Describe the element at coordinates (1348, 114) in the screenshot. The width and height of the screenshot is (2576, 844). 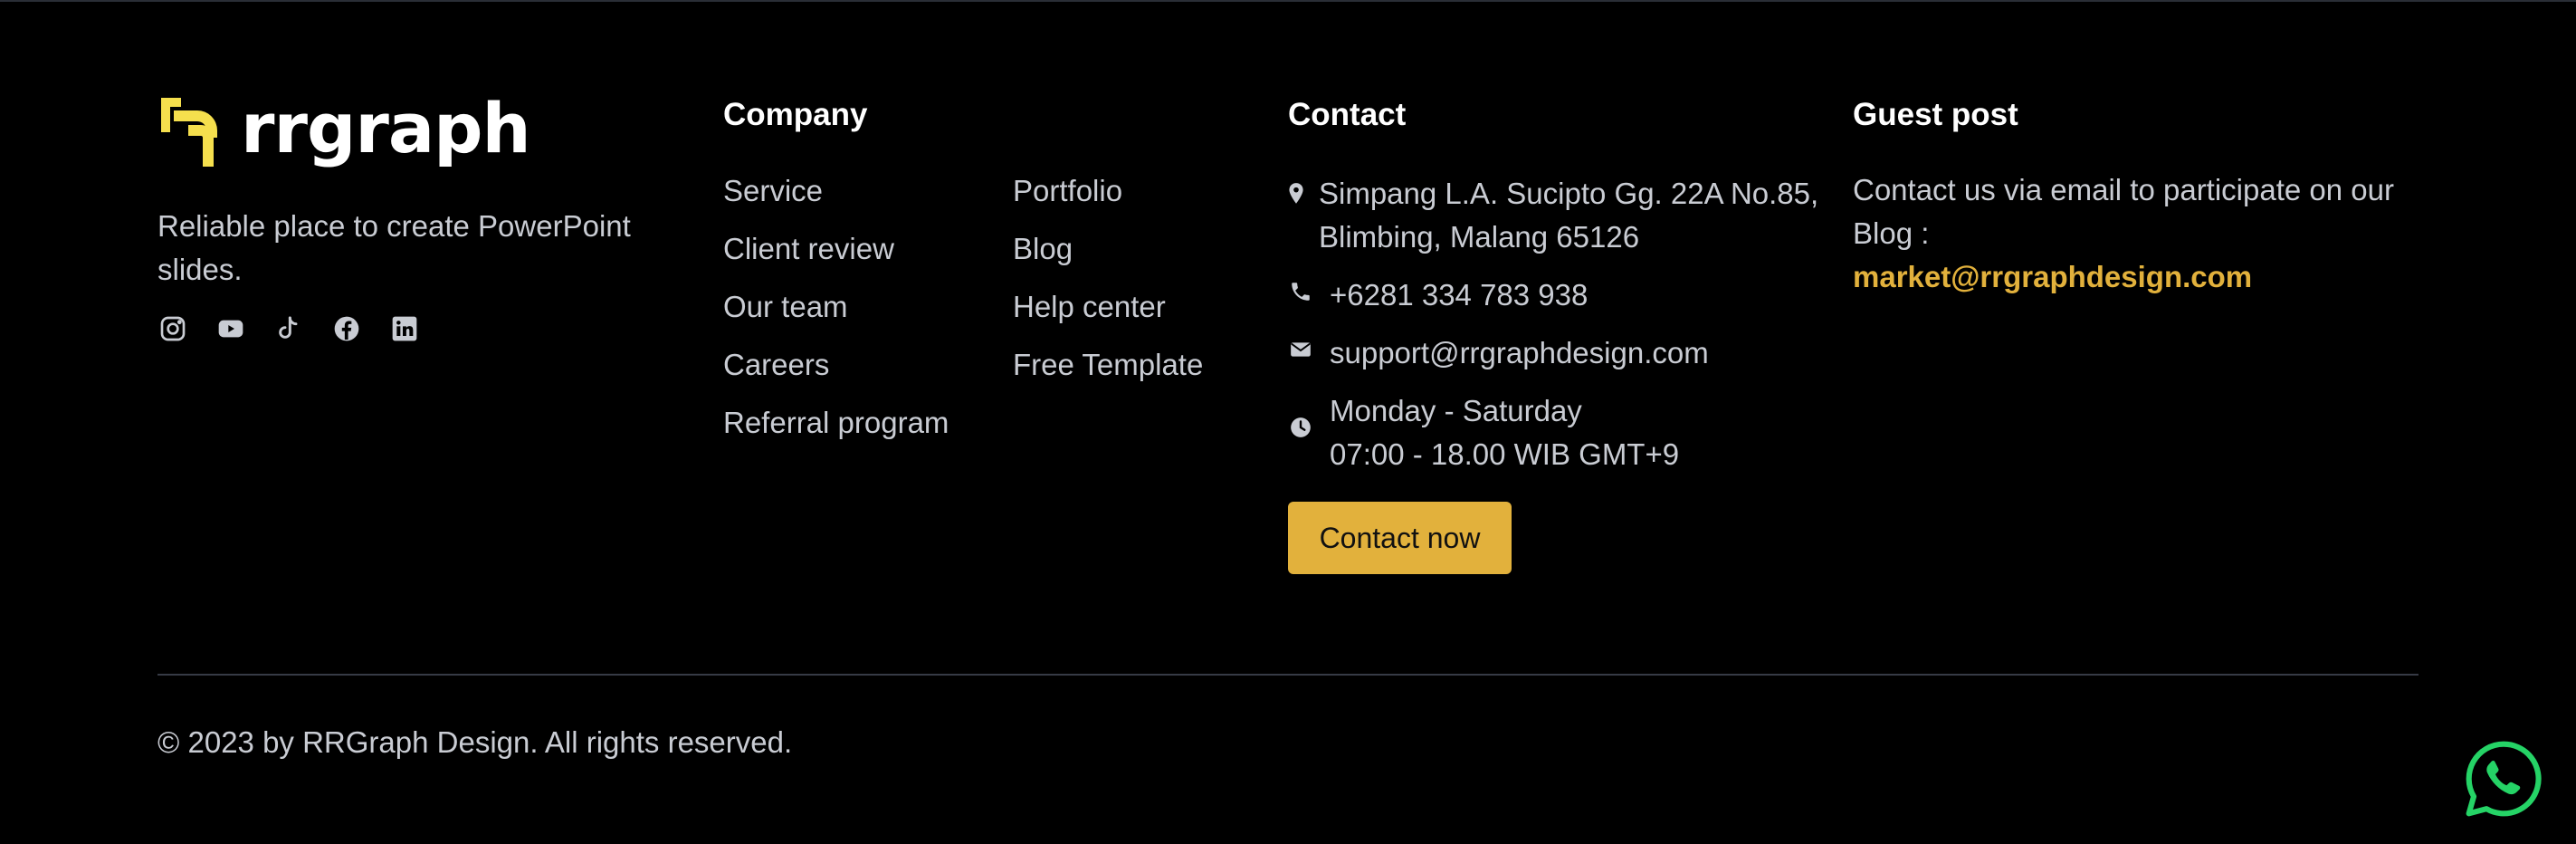
I see `contact-heading: Contact` at that location.